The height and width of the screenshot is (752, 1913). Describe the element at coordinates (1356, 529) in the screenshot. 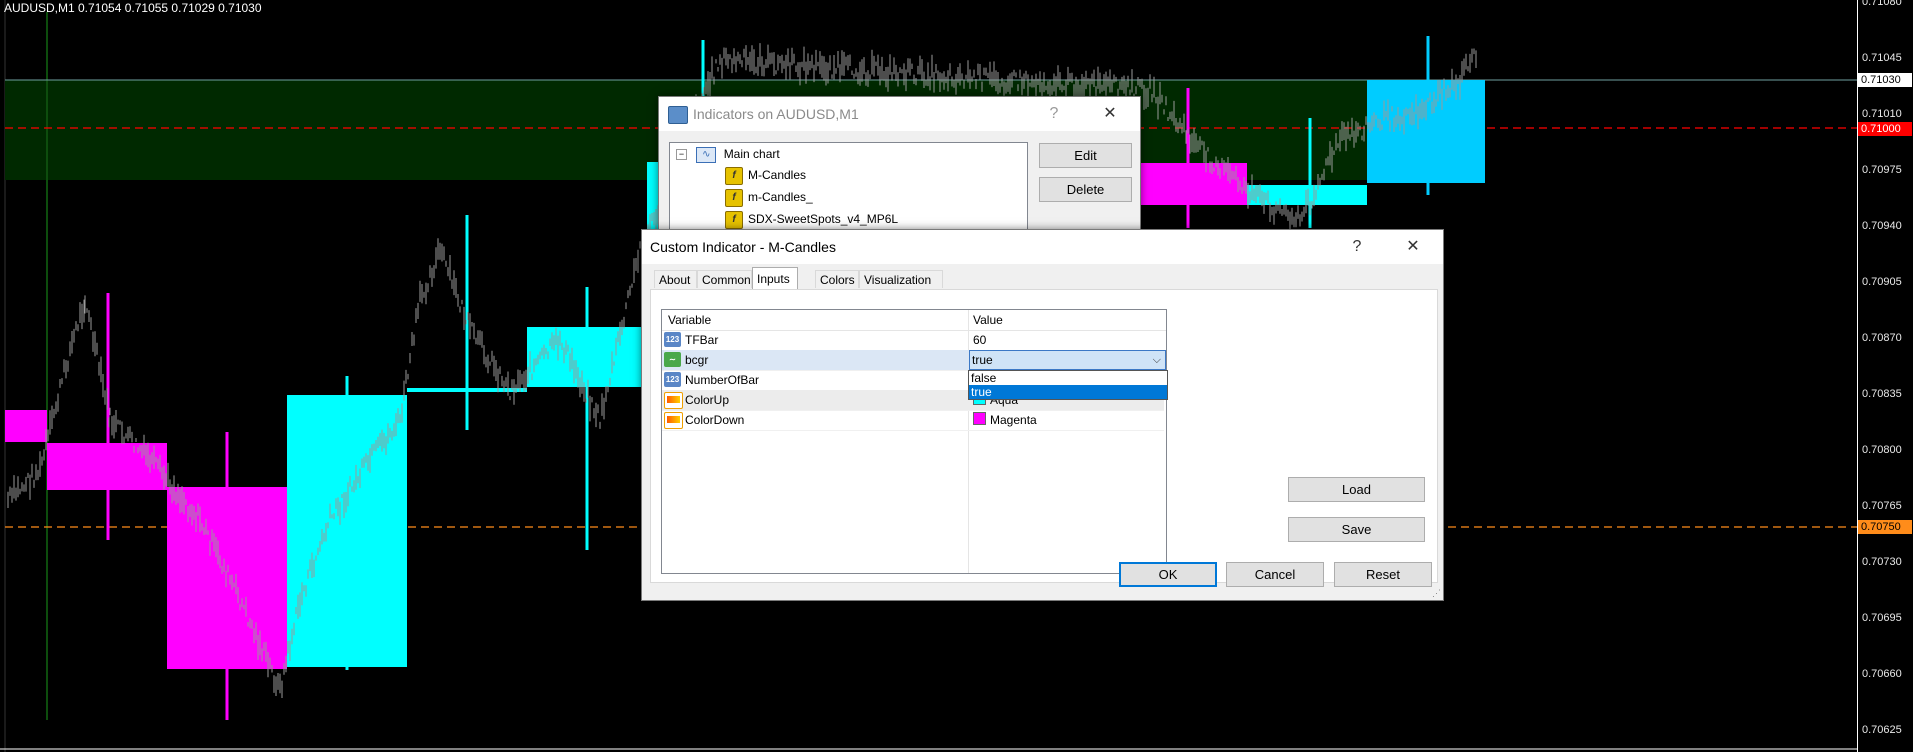

I see `save-button: Save` at that location.